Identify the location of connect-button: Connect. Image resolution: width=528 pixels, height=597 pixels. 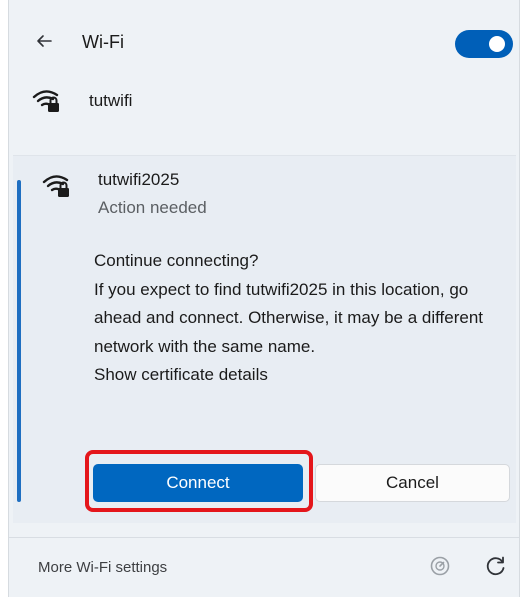
(198, 483).